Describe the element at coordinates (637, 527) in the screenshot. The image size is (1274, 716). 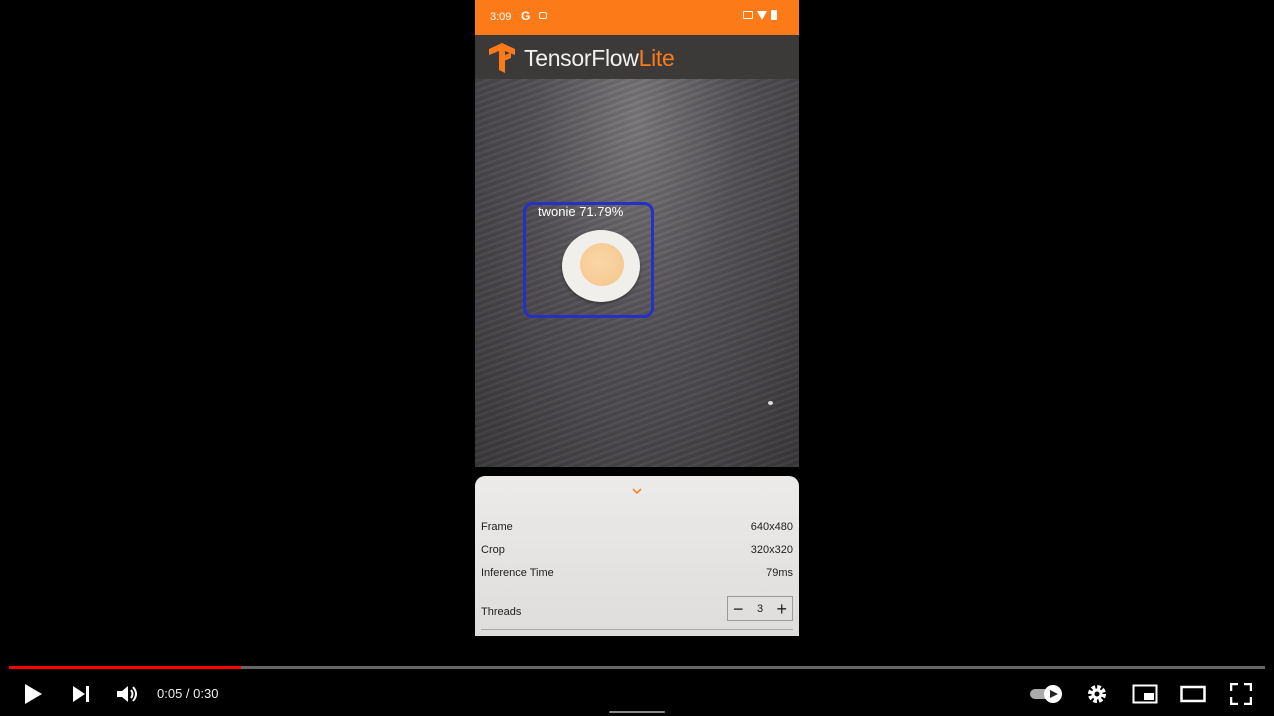
I see `info-row-frame: Frame 640x480` at that location.